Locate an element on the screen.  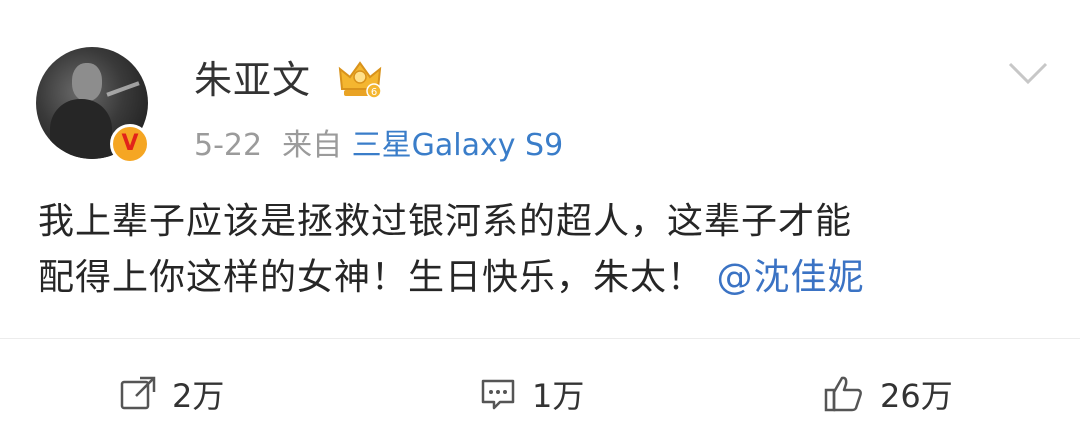
comment-icon is located at coordinates (498, 394).